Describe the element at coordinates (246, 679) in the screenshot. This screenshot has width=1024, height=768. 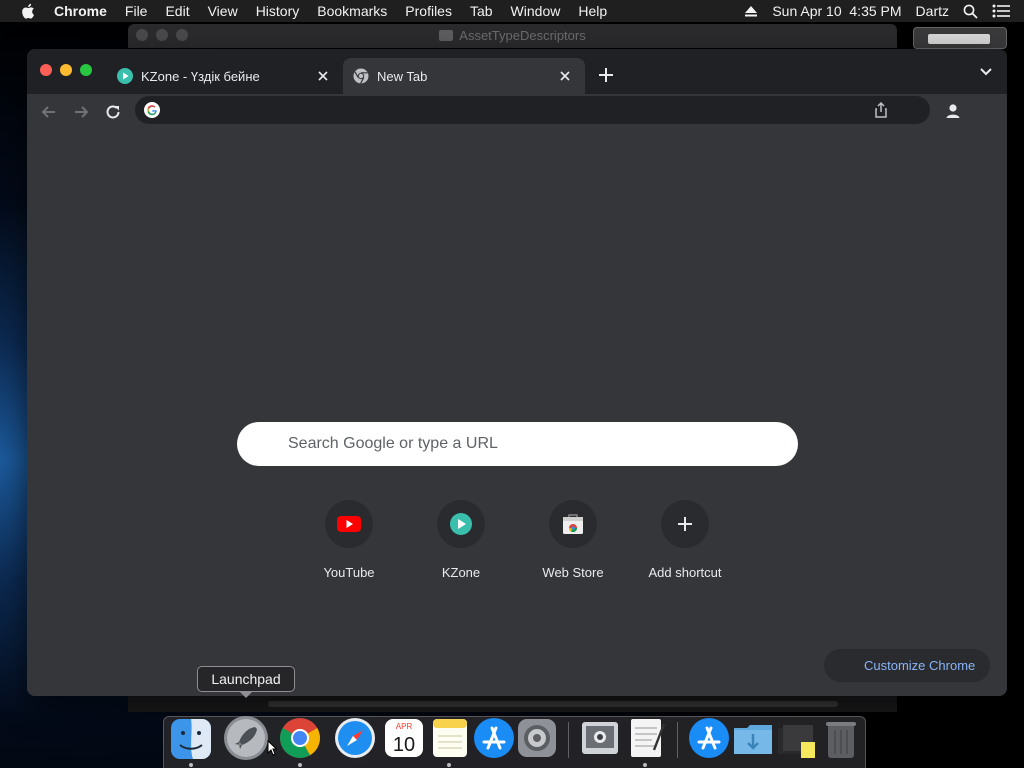
I see `dock-tooltip-text: Launchpad` at that location.